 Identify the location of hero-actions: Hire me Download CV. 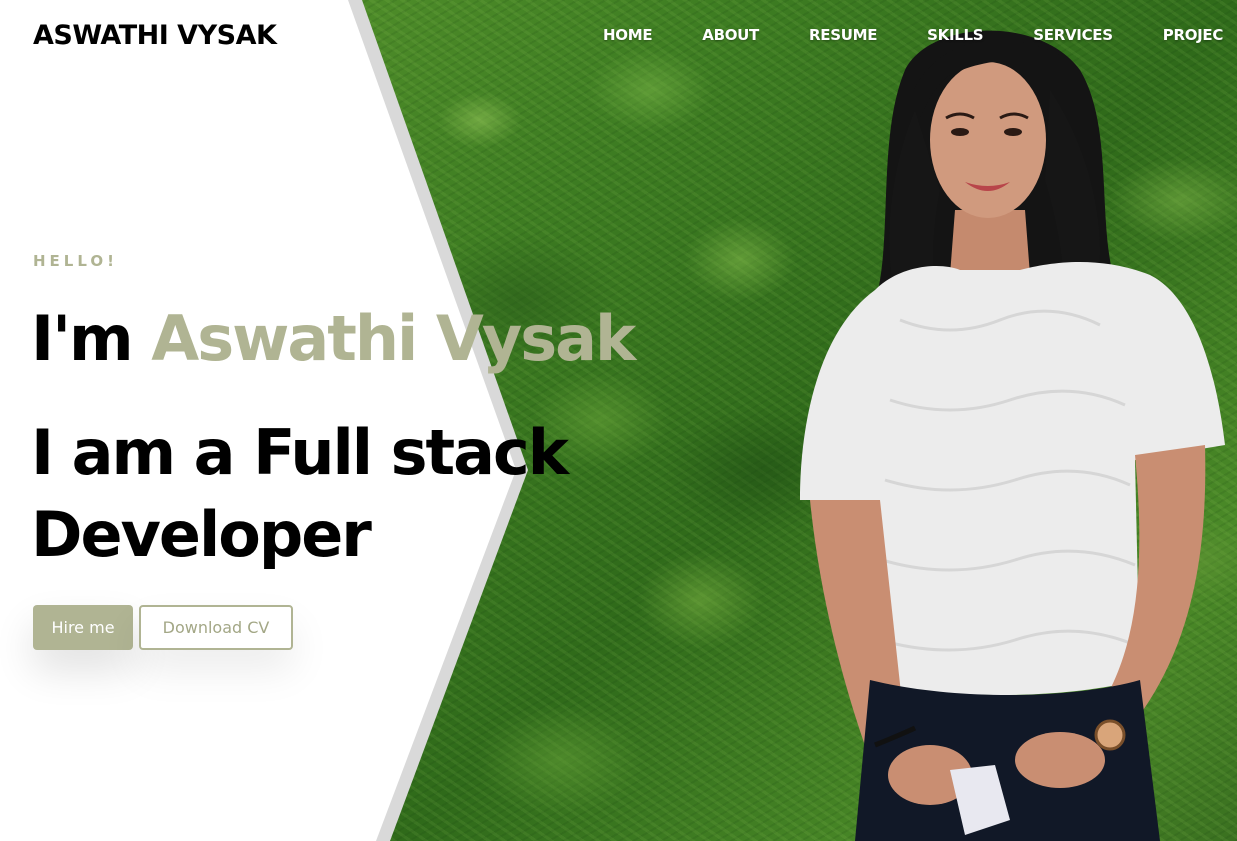
(163, 627).